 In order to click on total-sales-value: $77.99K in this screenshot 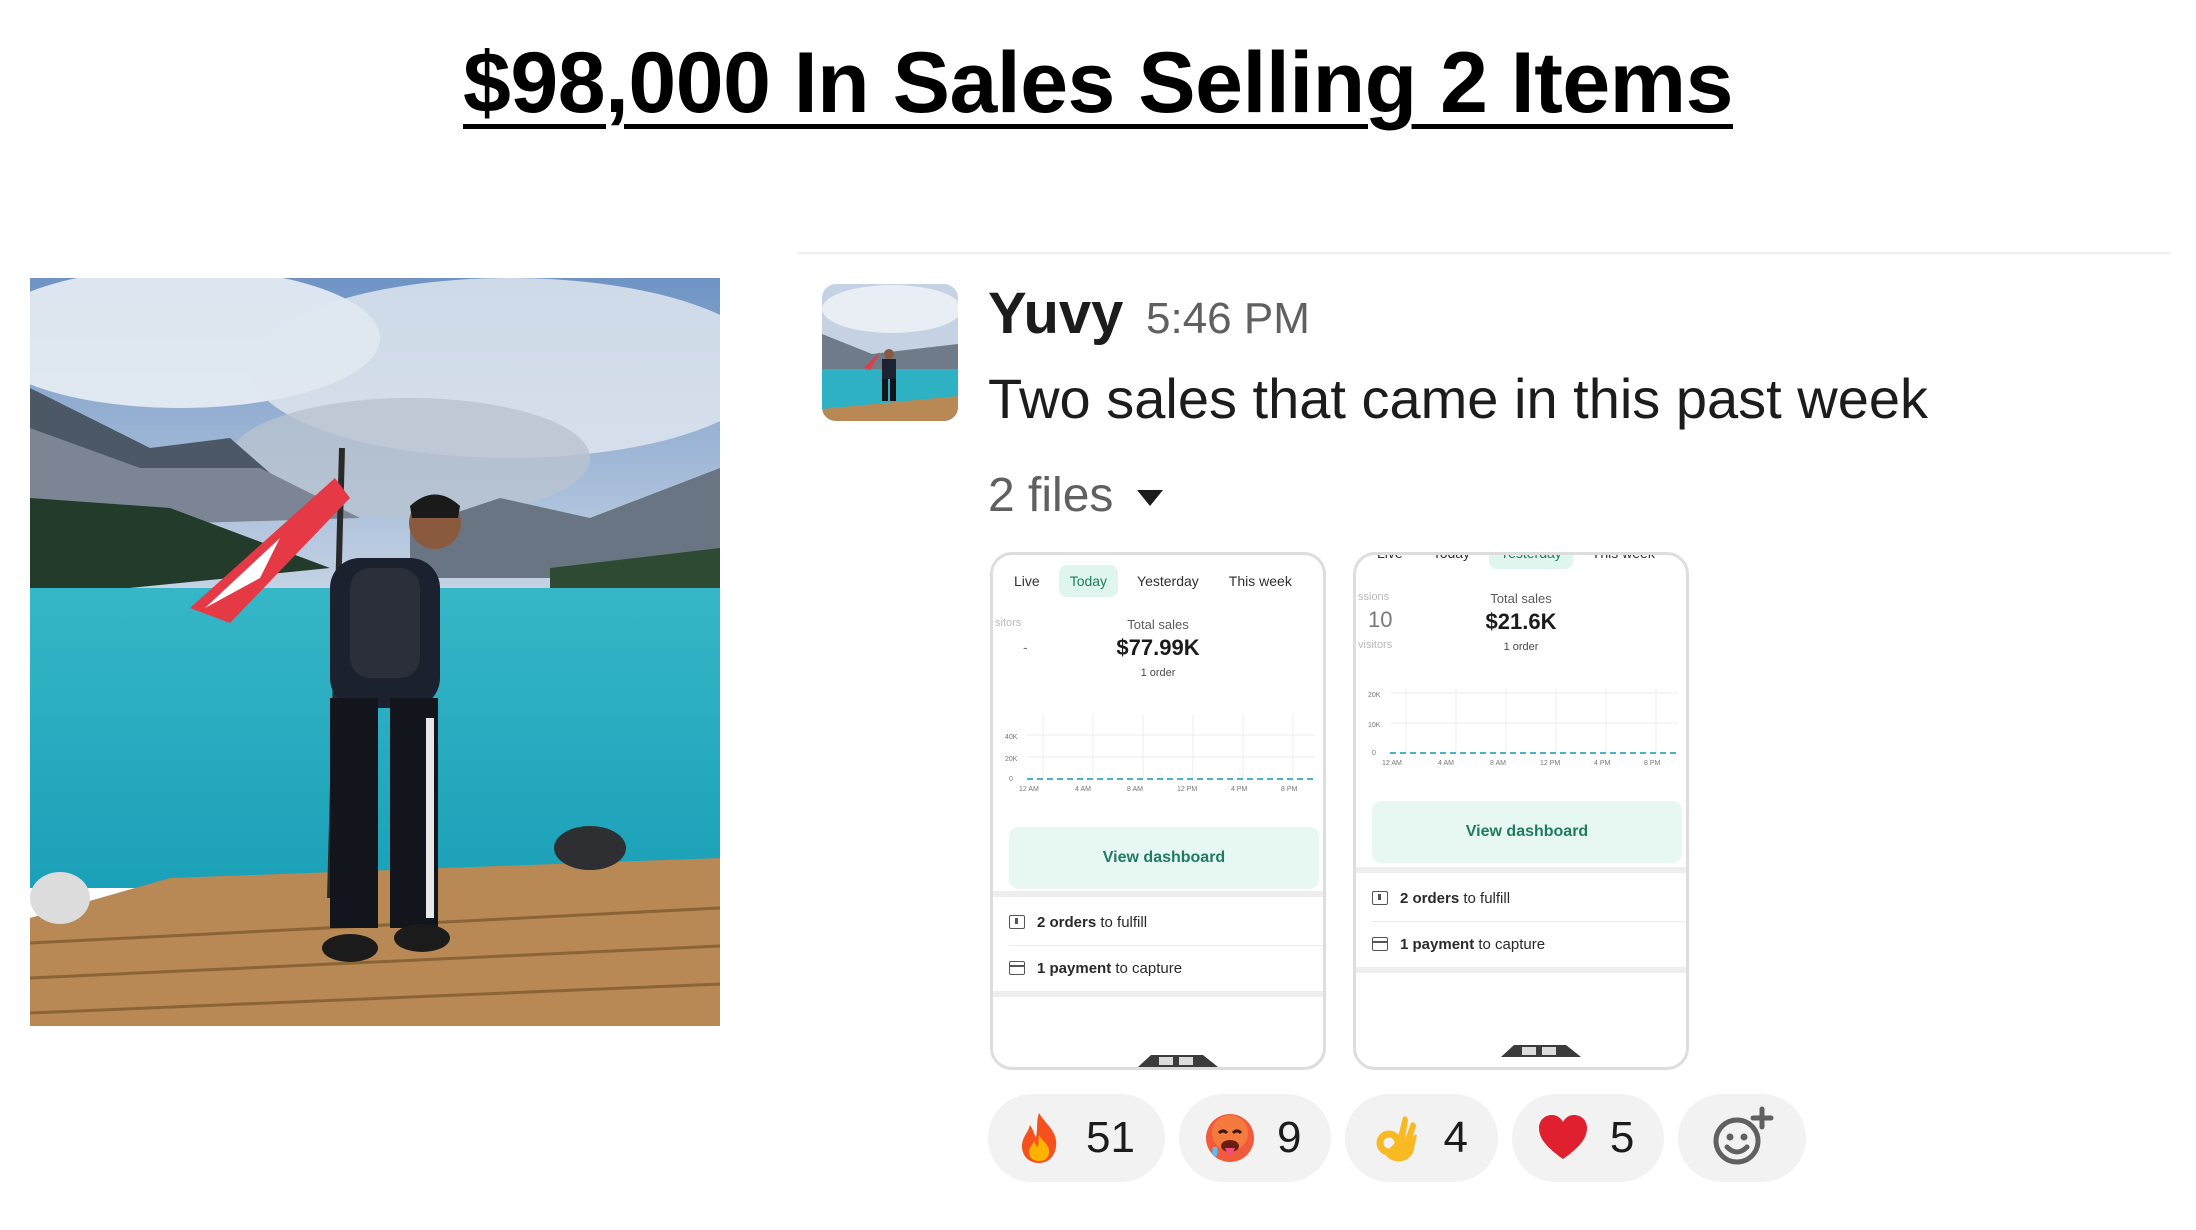, I will do `click(1158, 647)`.